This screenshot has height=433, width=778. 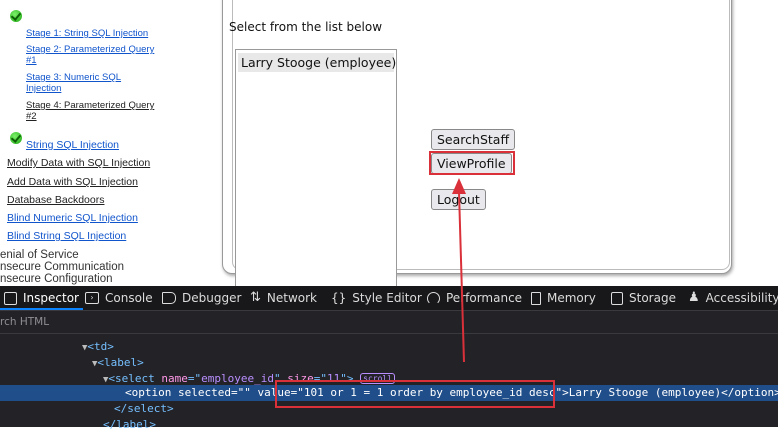 I want to click on tab-label: Memory, so click(x=571, y=298).